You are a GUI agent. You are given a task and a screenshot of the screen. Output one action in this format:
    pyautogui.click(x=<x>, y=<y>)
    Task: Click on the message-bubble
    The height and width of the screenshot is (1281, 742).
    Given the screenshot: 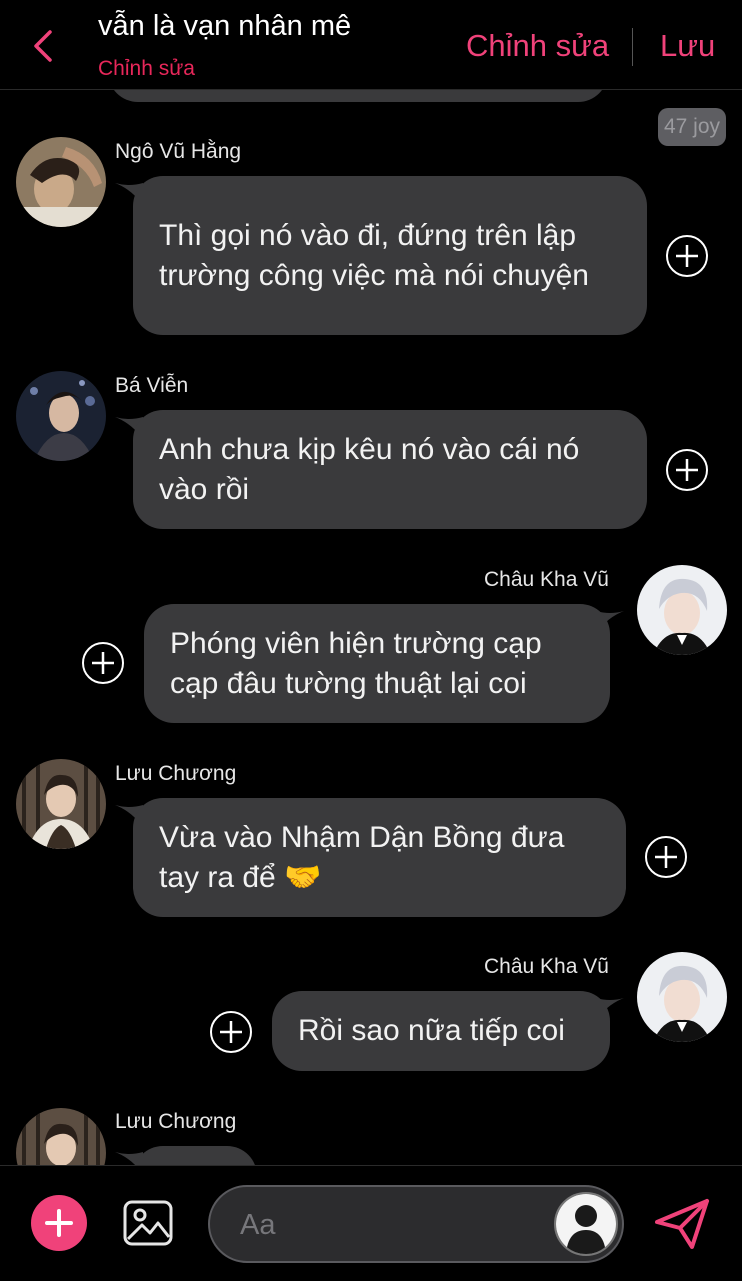 What is the action you would take?
    pyautogui.click(x=195, y=1155)
    